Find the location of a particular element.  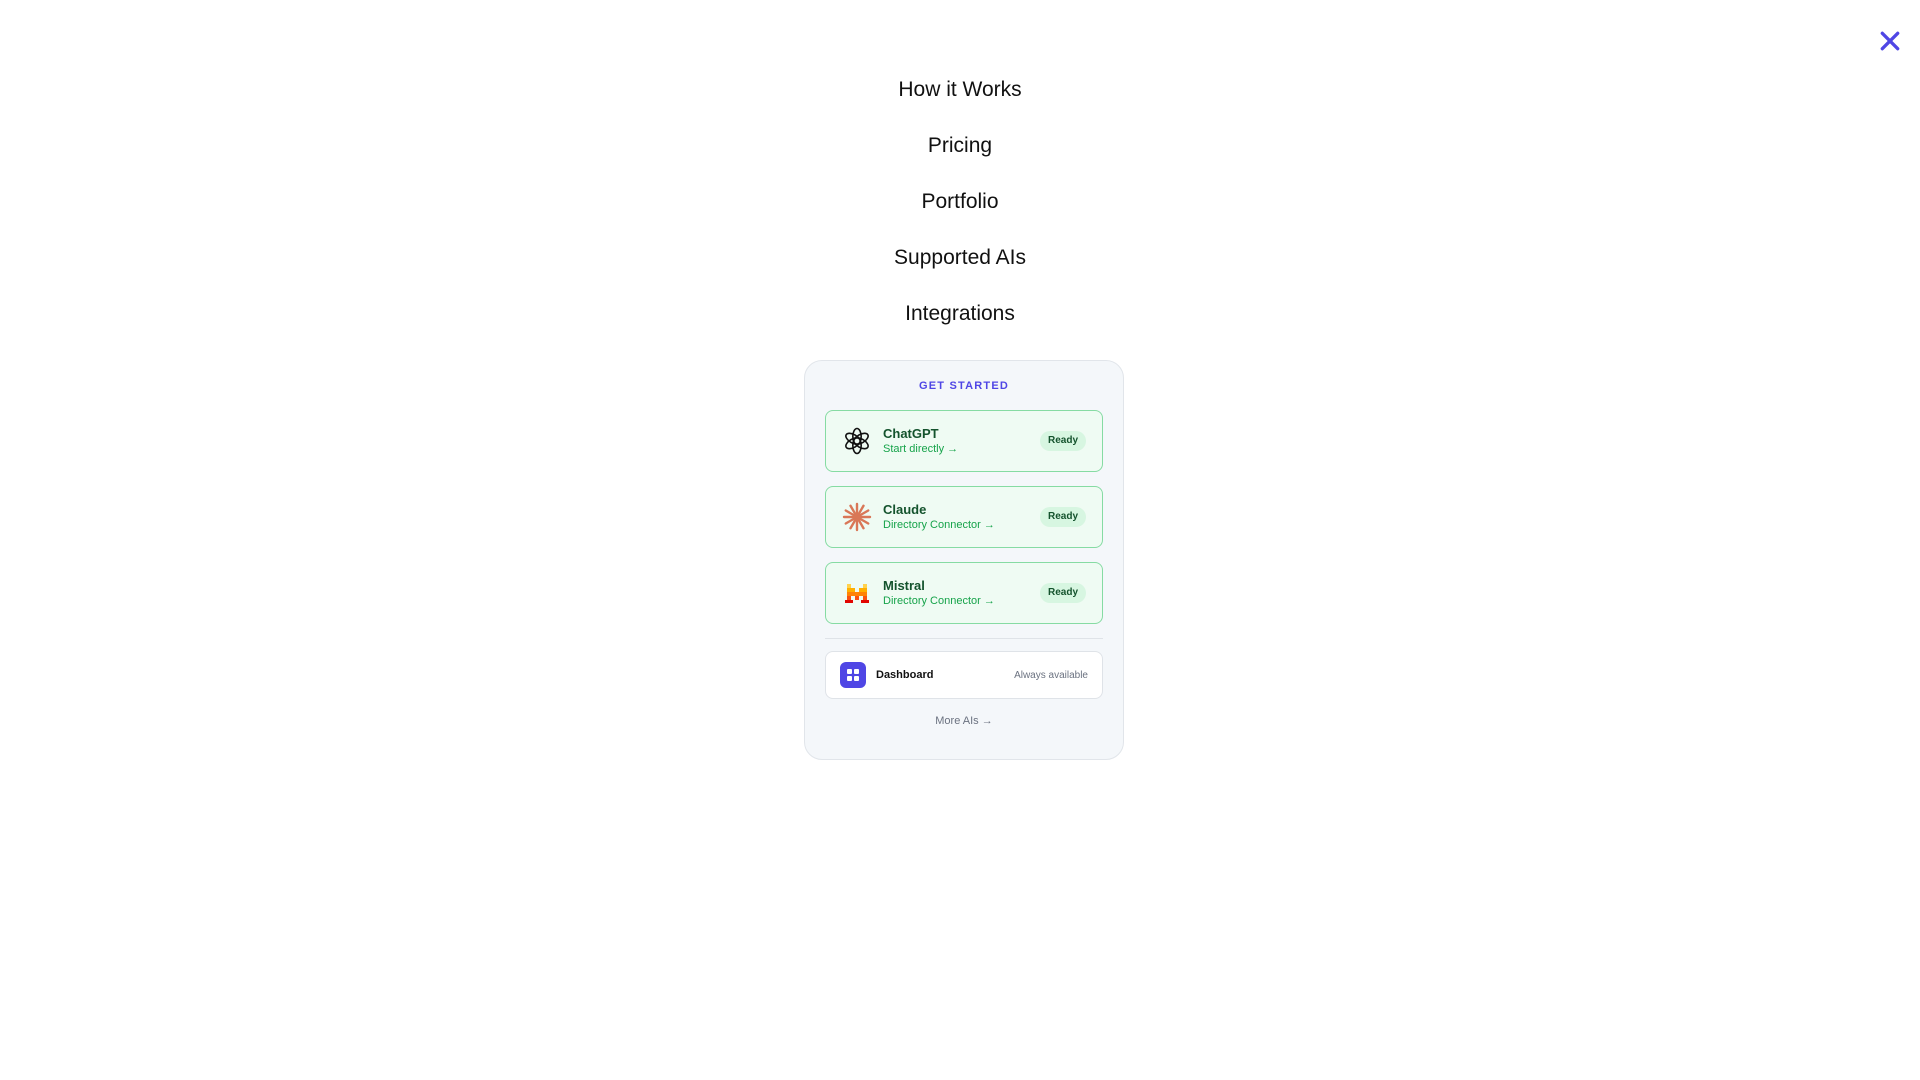

dashboard-note: Always available is located at coordinates (1051, 675).